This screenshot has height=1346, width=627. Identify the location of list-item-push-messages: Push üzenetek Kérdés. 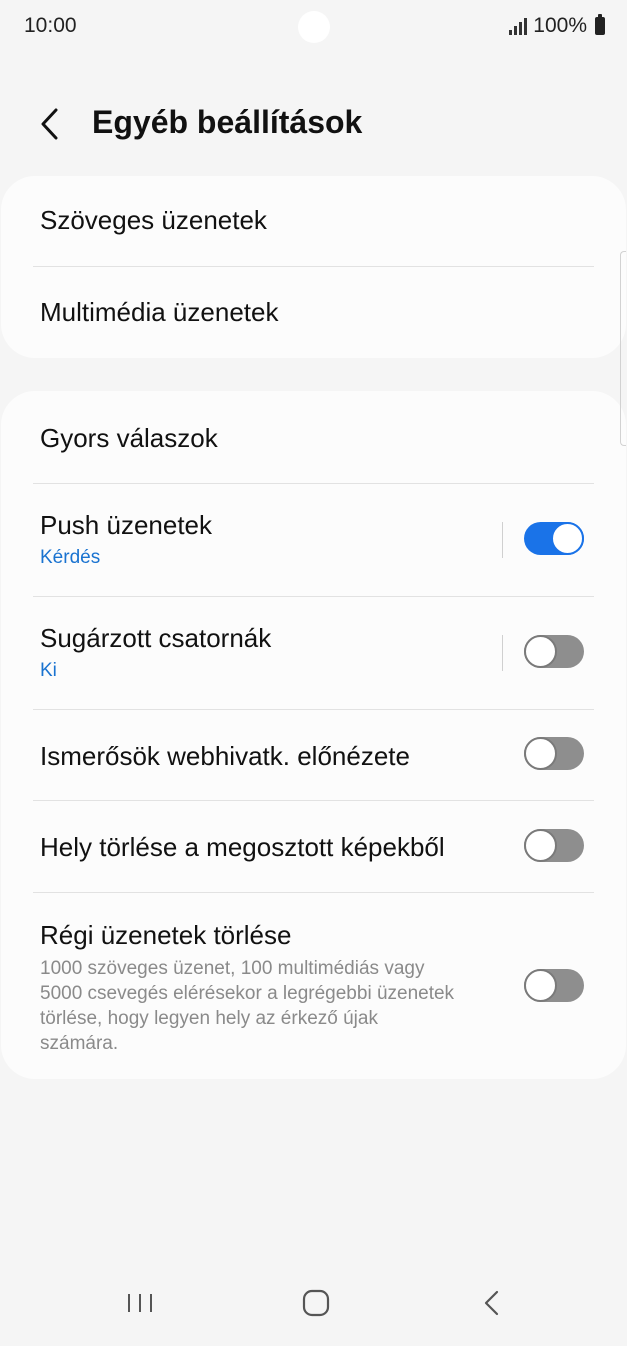
(313, 540).